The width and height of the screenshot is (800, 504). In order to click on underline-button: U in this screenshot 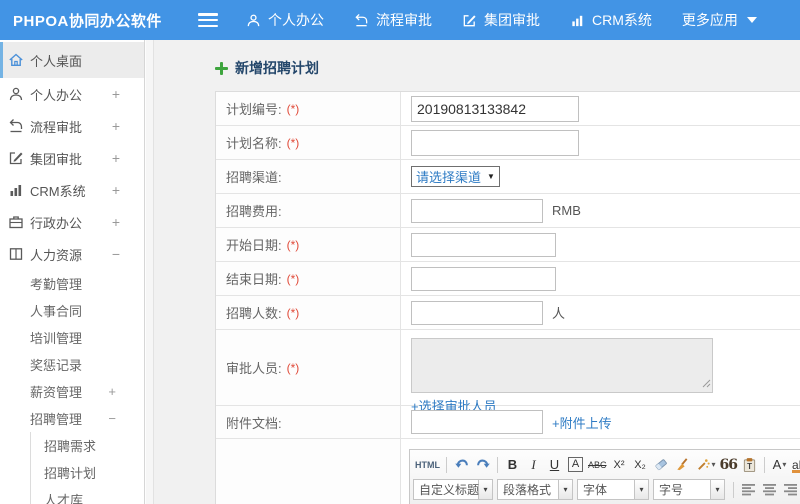, I will do `click(554, 464)`.